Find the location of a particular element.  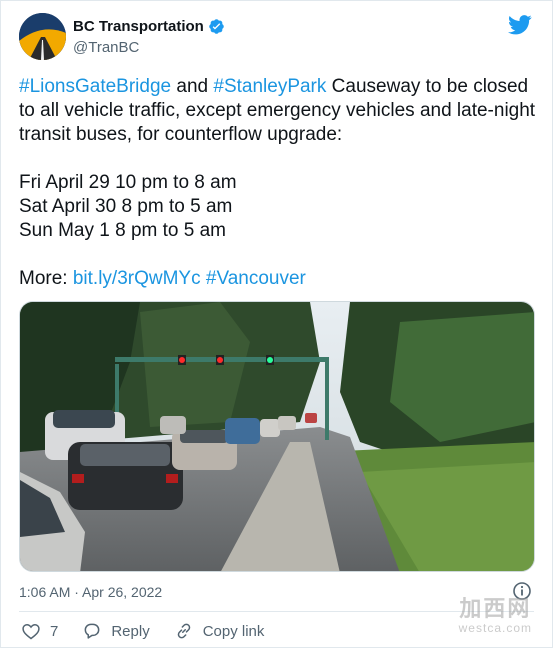

like-button: 7 is located at coordinates (39, 631).